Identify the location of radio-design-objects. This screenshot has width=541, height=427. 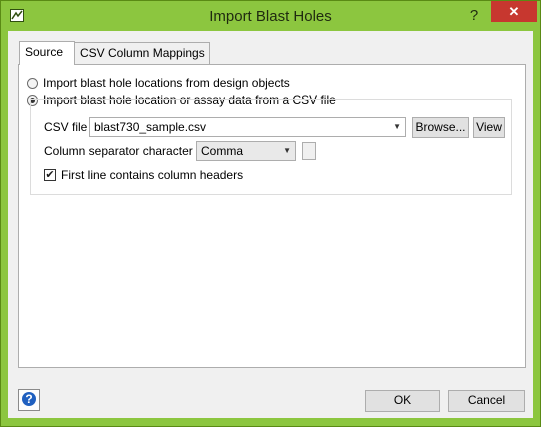
(32, 83).